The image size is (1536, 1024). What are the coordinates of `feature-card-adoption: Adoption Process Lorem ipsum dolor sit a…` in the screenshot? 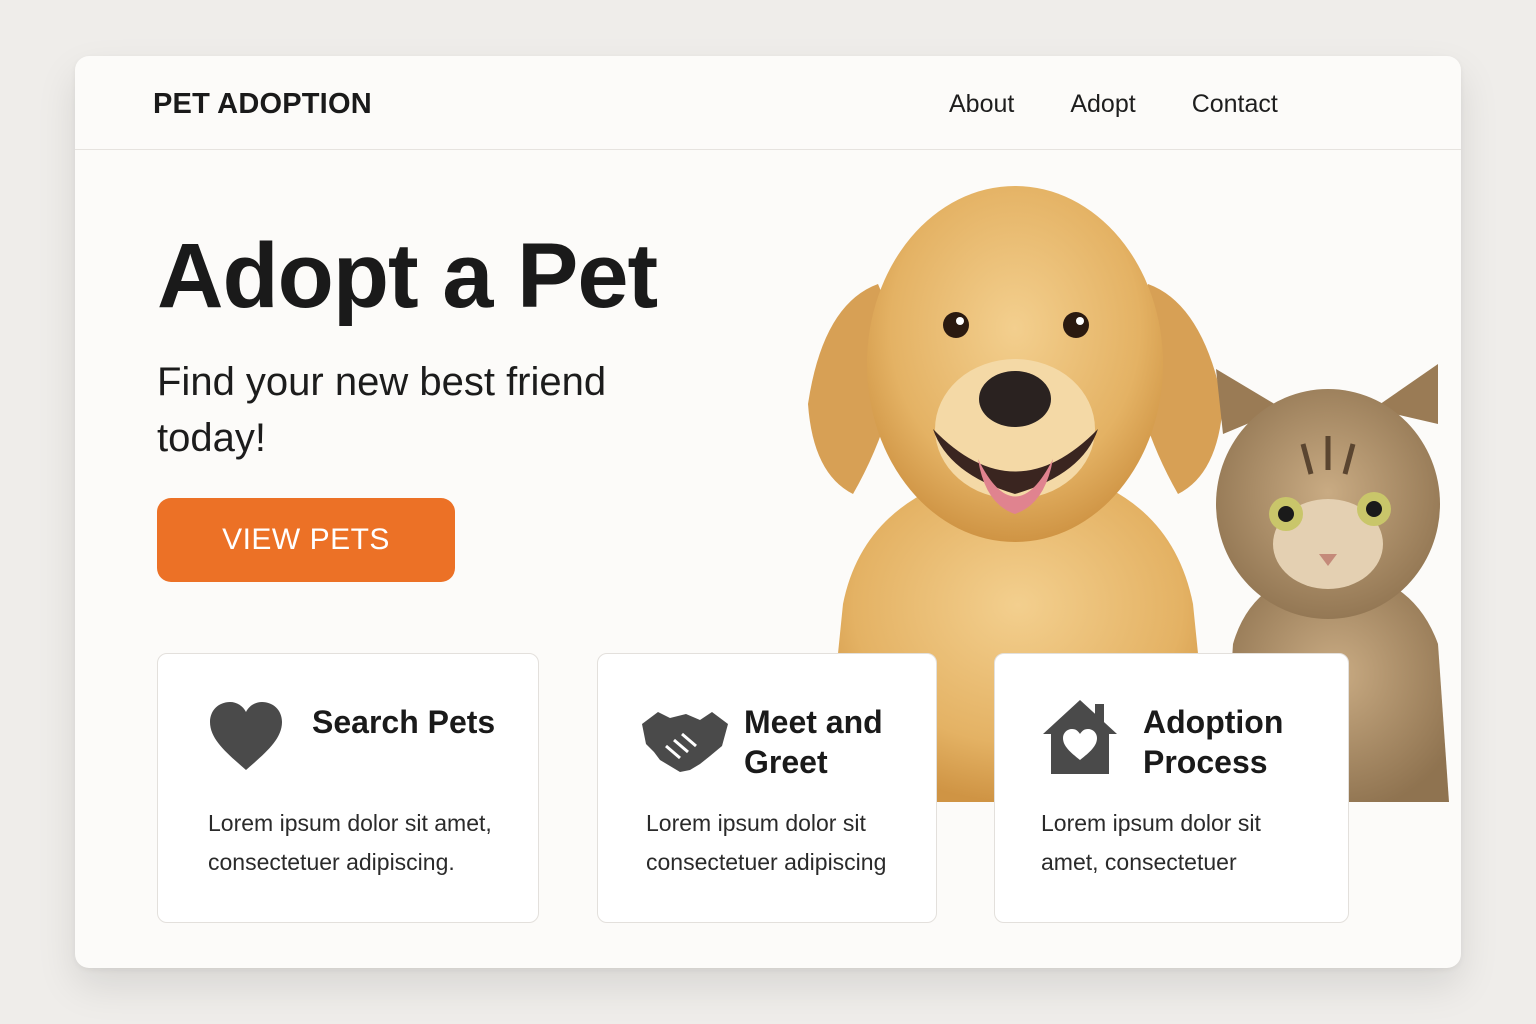 It's located at (1171, 788).